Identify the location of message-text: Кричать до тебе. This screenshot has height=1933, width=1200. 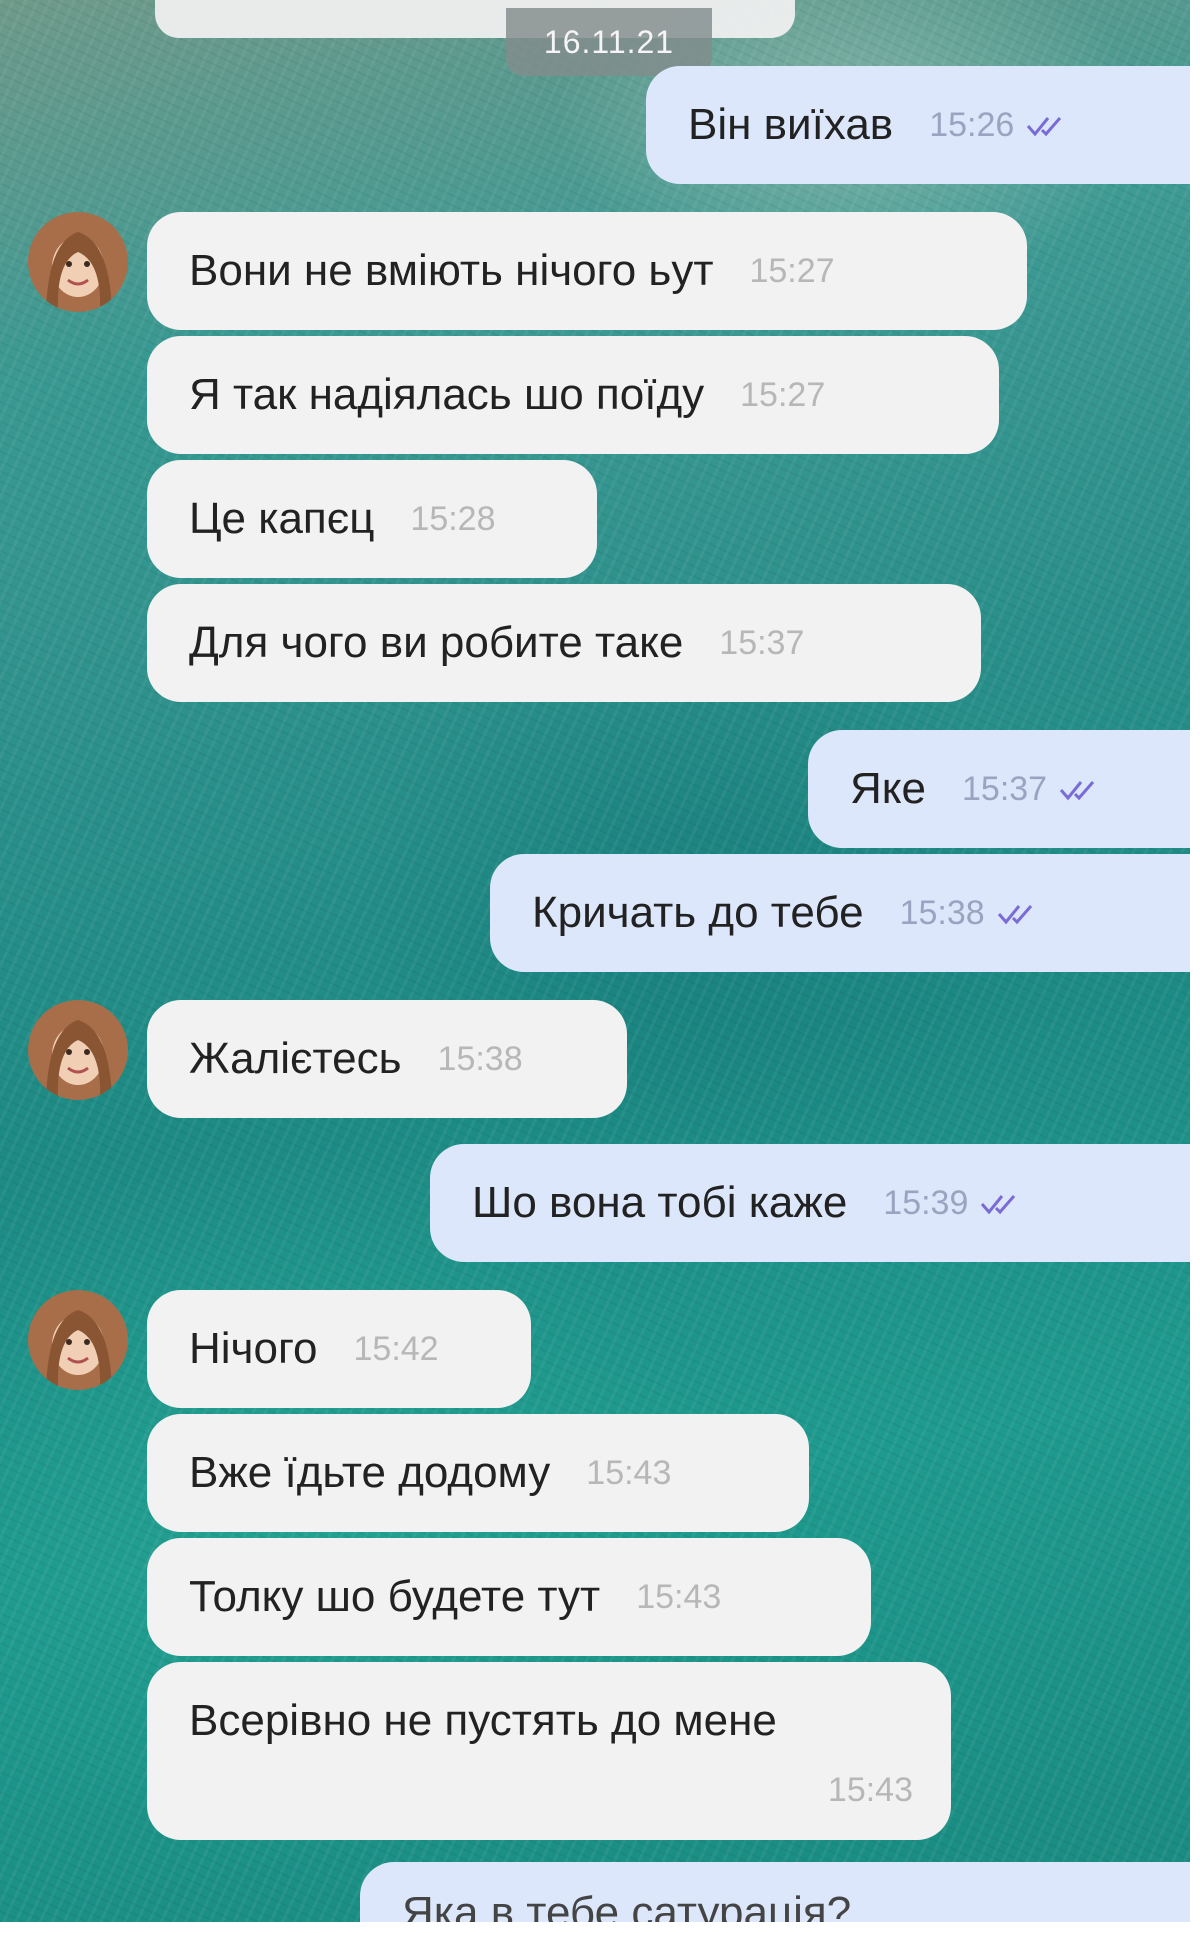
(698, 912).